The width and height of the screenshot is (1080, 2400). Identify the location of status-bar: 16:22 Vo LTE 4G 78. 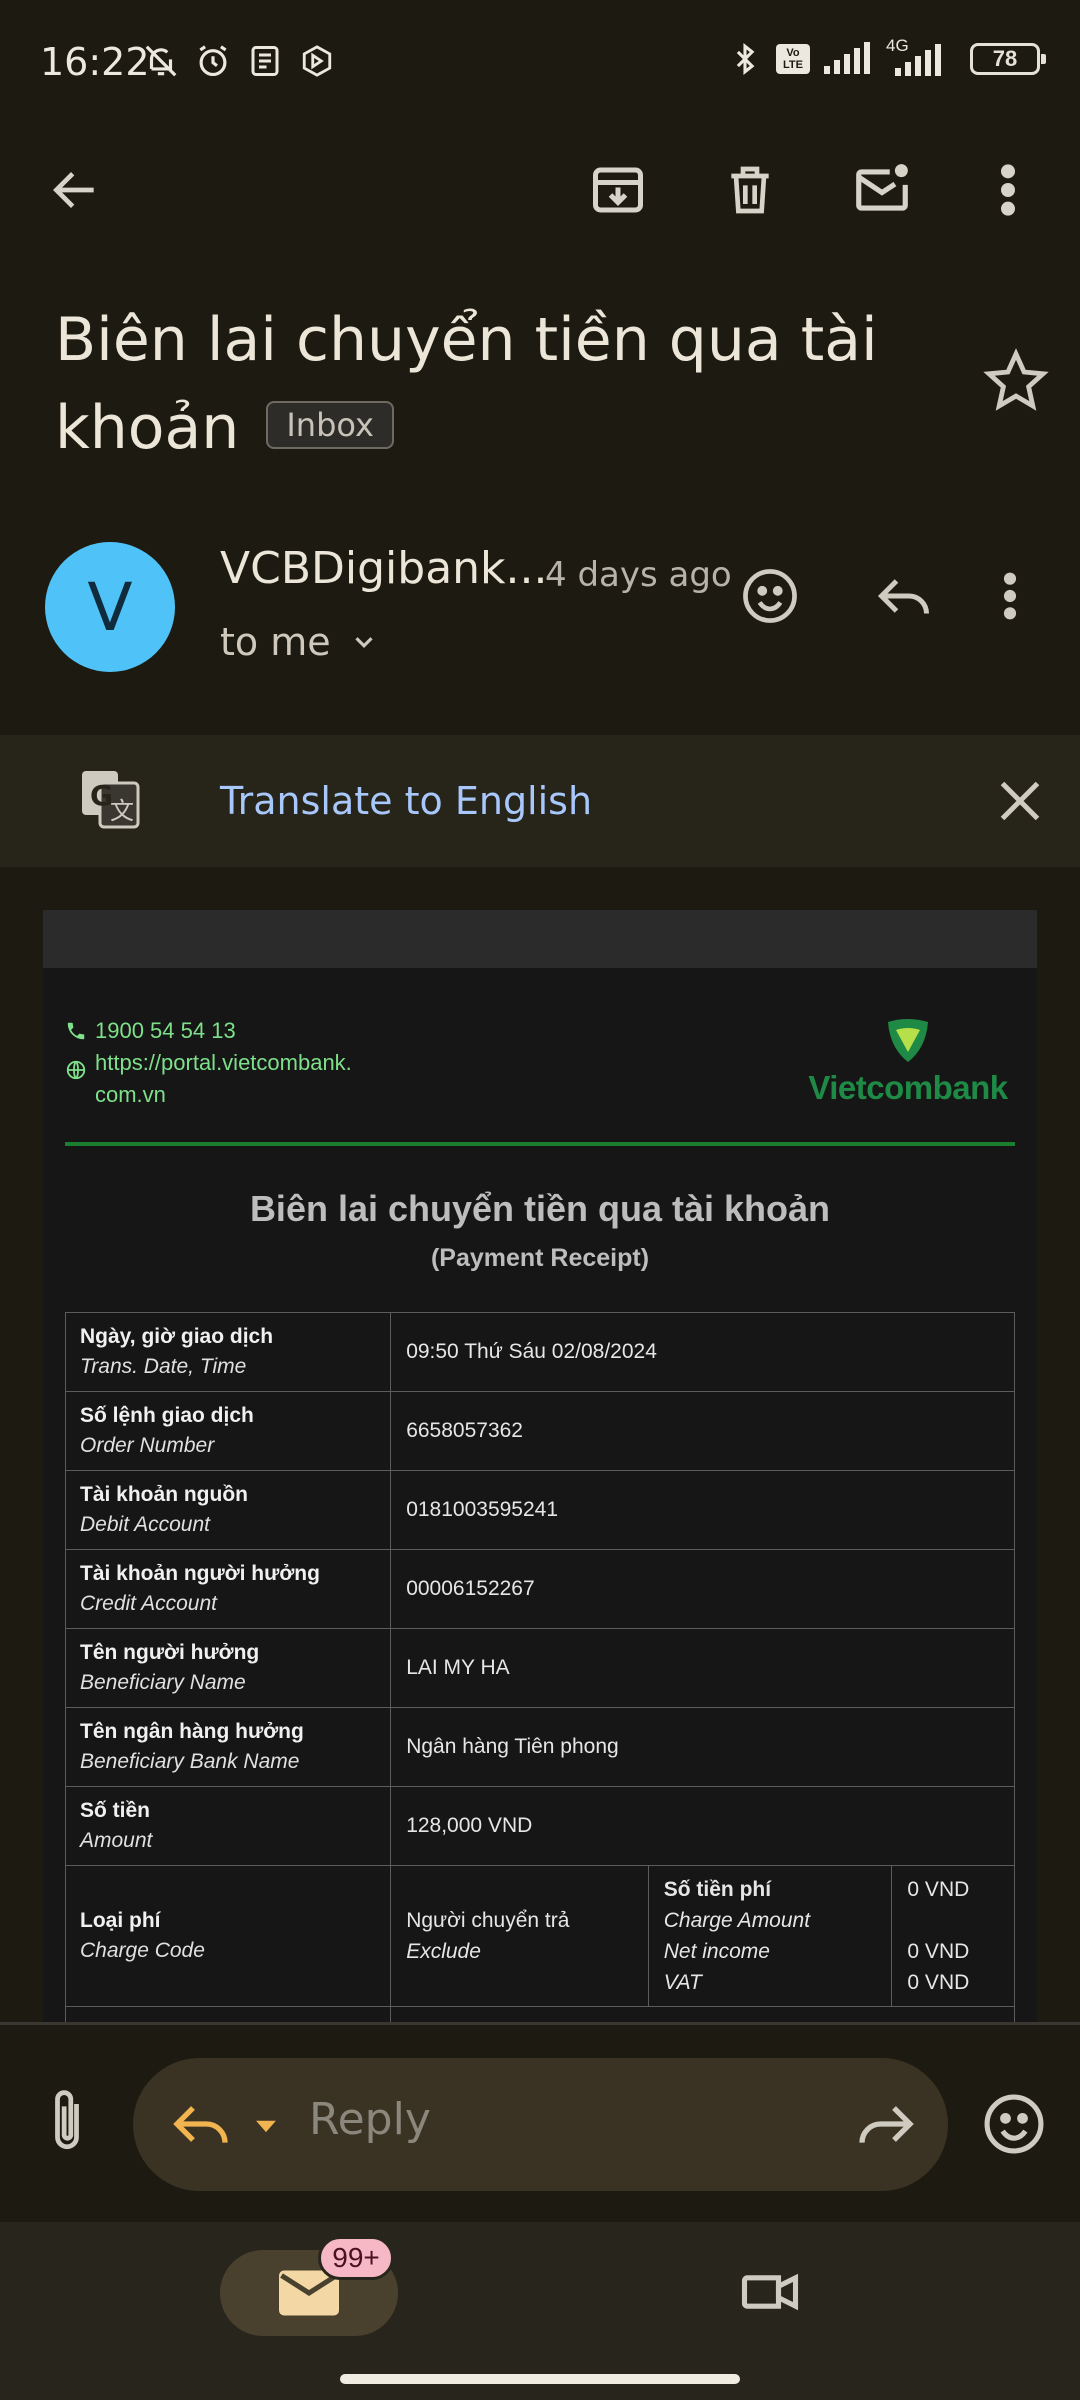
(540, 65).